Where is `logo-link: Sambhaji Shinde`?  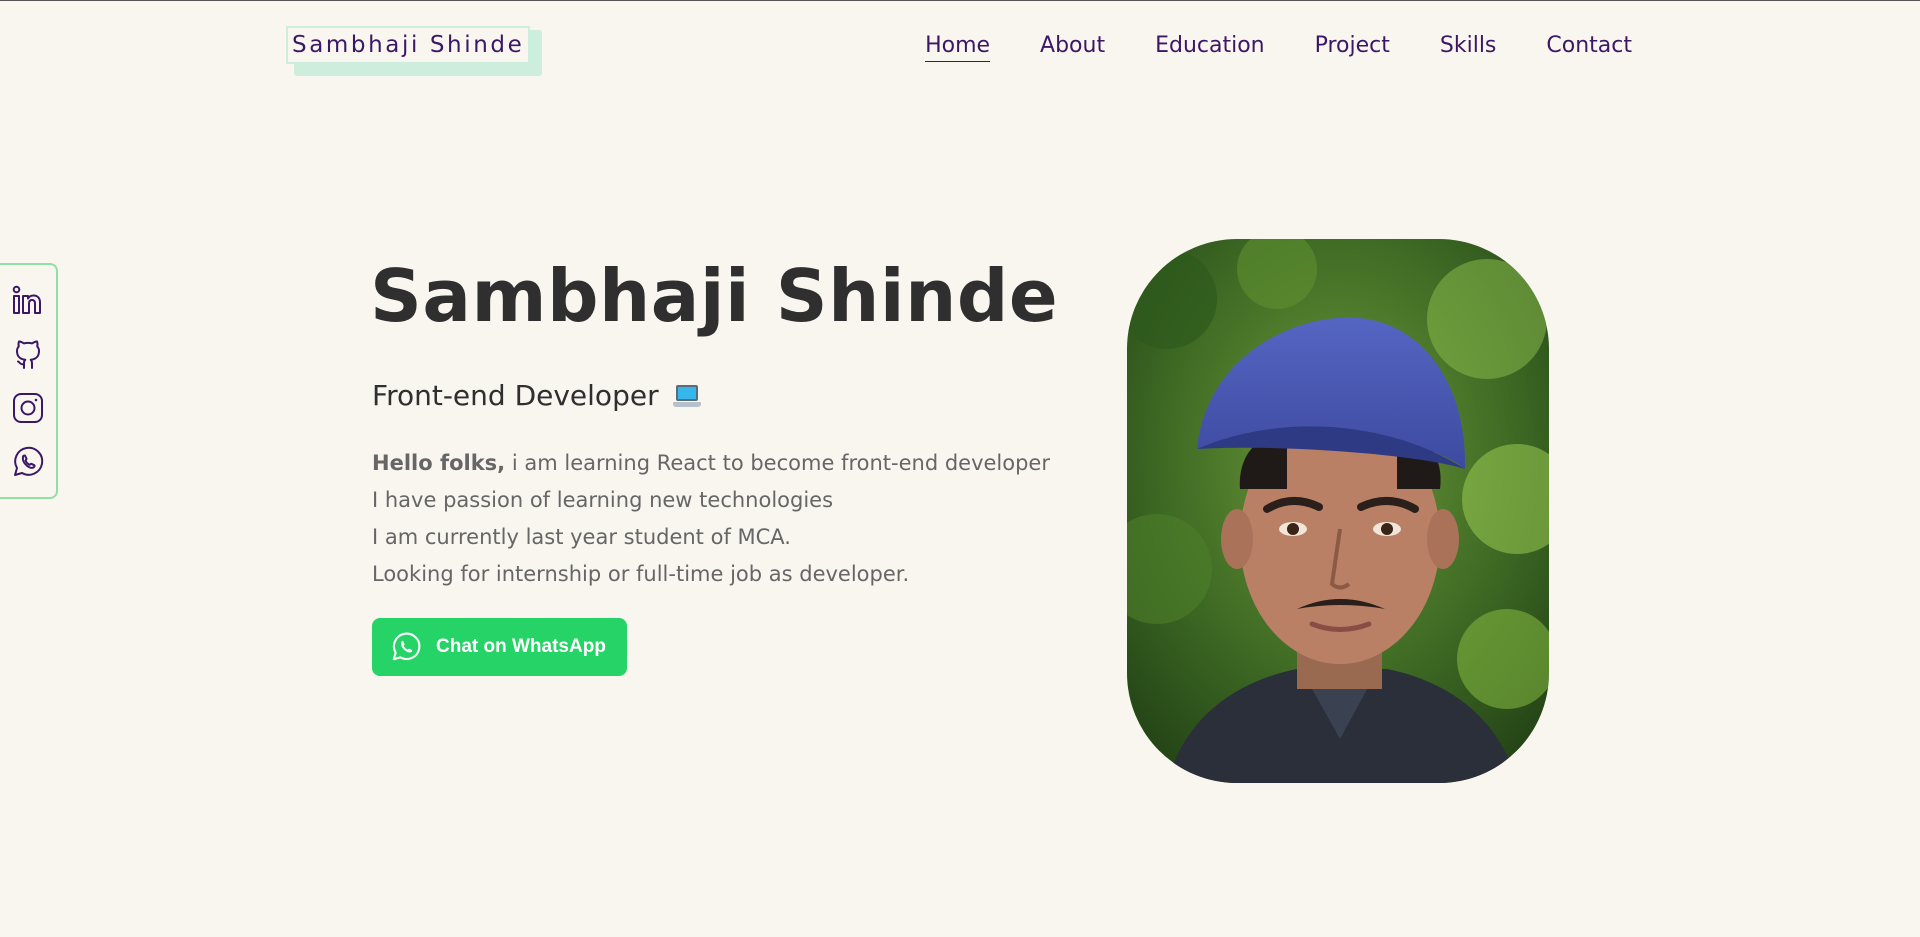
logo-link: Sambhaji Shinde is located at coordinates (408, 45).